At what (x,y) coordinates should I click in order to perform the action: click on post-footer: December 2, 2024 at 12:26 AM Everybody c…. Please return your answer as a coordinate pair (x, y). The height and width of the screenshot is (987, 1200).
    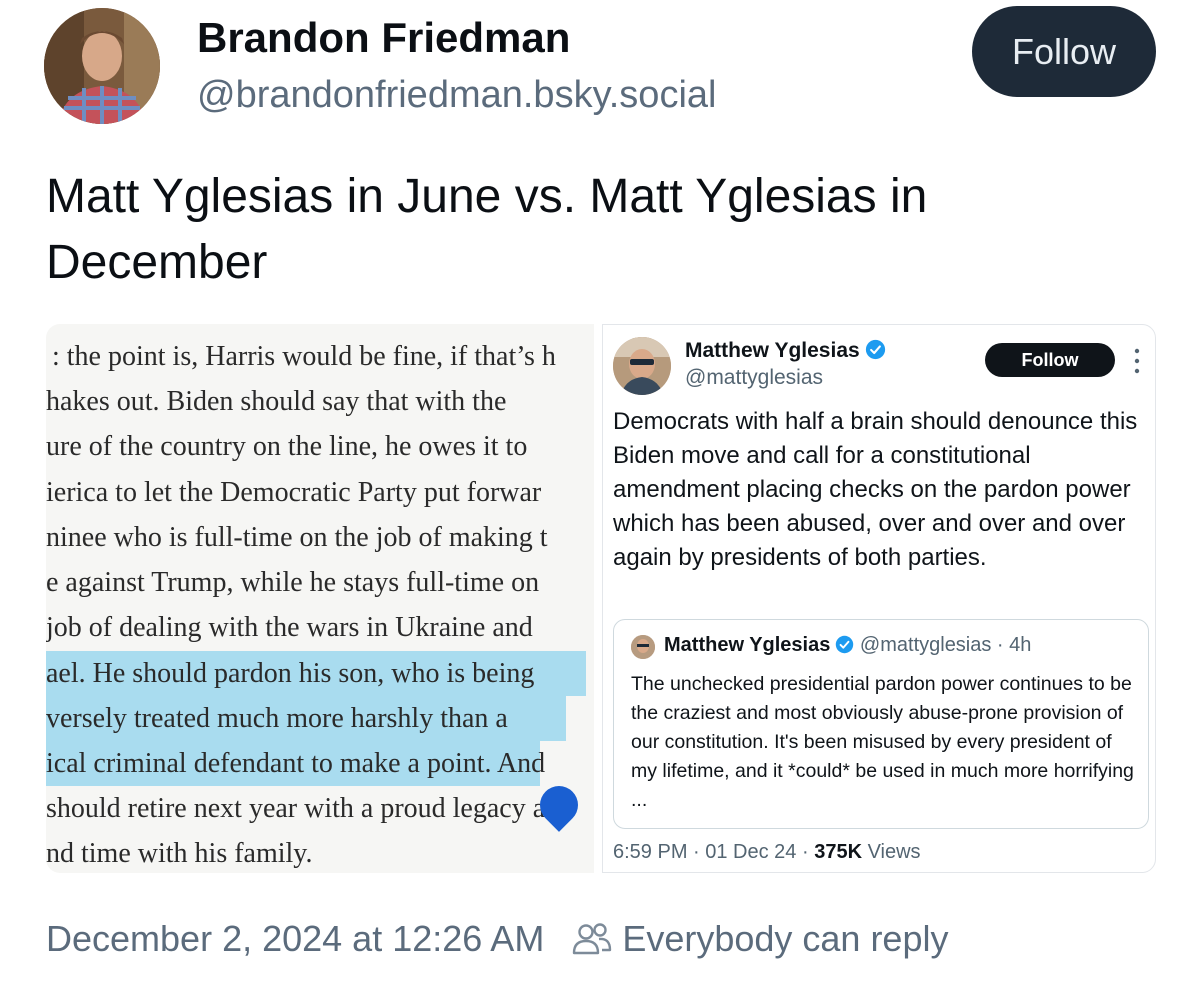
    Looking at the image, I should click on (497, 939).